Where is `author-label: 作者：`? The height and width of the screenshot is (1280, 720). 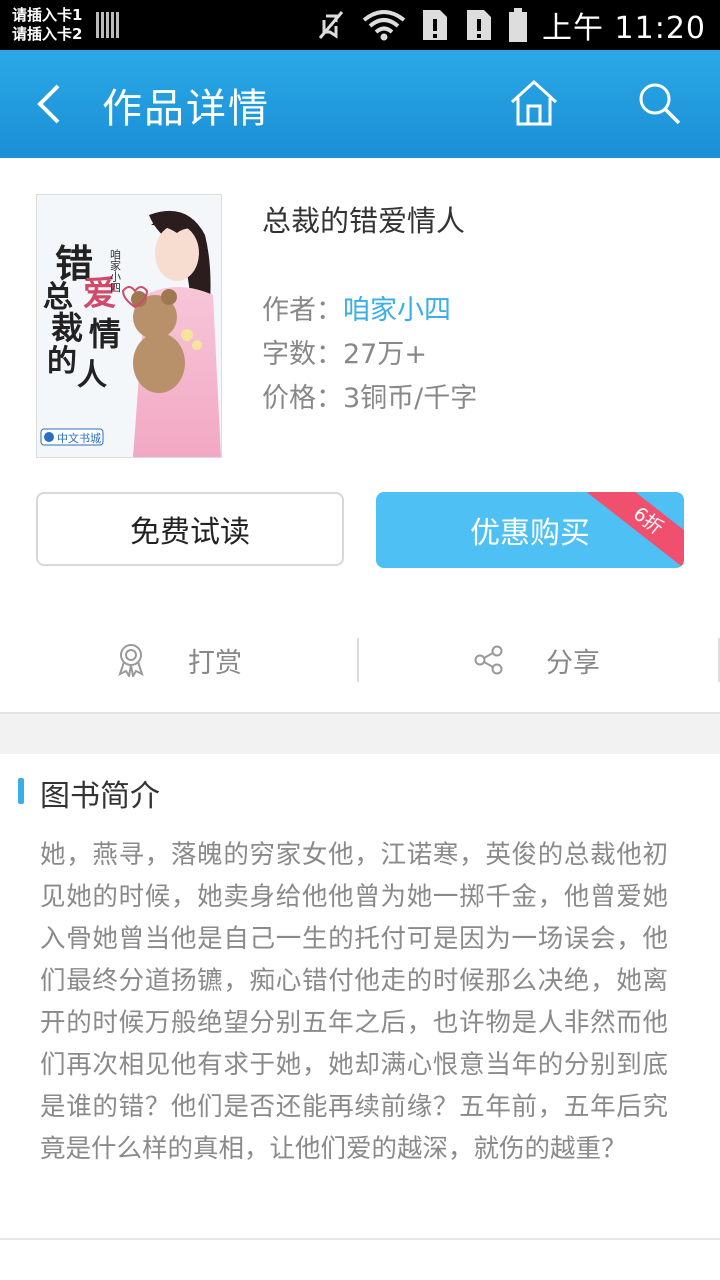 author-label: 作者： is located at coordinates (302, 310).